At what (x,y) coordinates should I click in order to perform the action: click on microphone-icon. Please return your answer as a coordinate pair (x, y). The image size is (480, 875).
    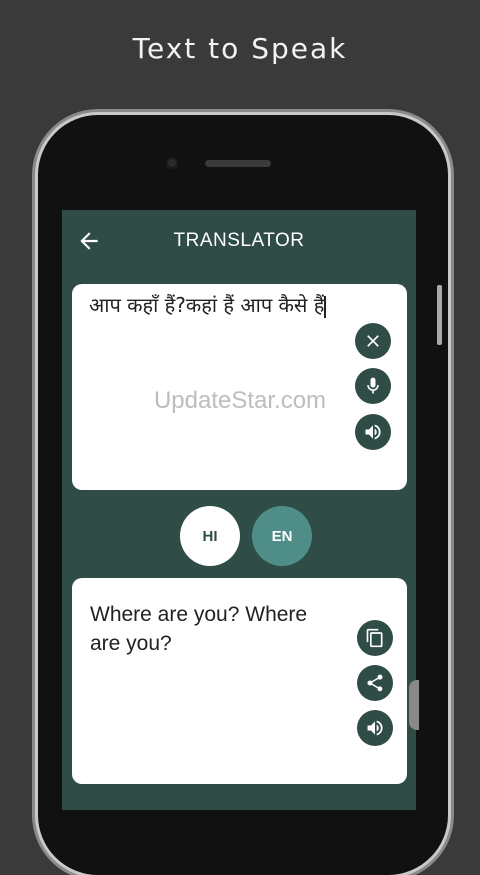
    Looking at the image, I should click on (373, 385).